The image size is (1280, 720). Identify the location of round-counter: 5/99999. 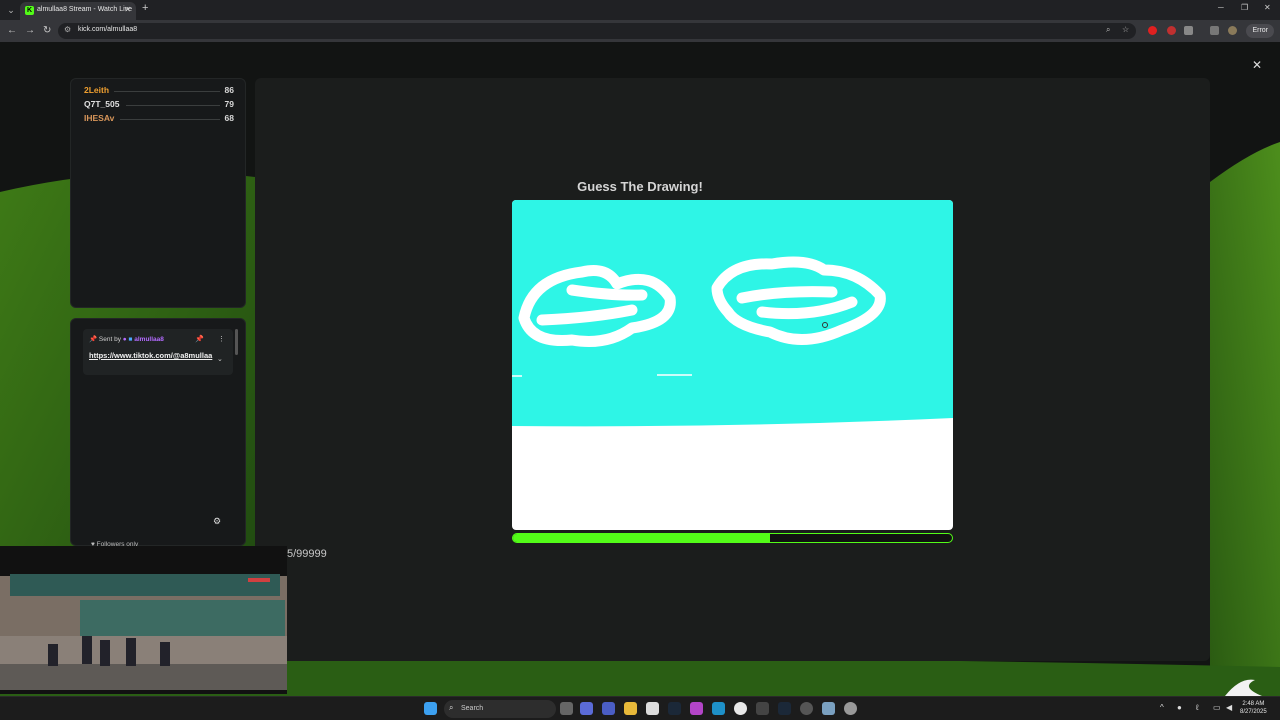
(307, 554).